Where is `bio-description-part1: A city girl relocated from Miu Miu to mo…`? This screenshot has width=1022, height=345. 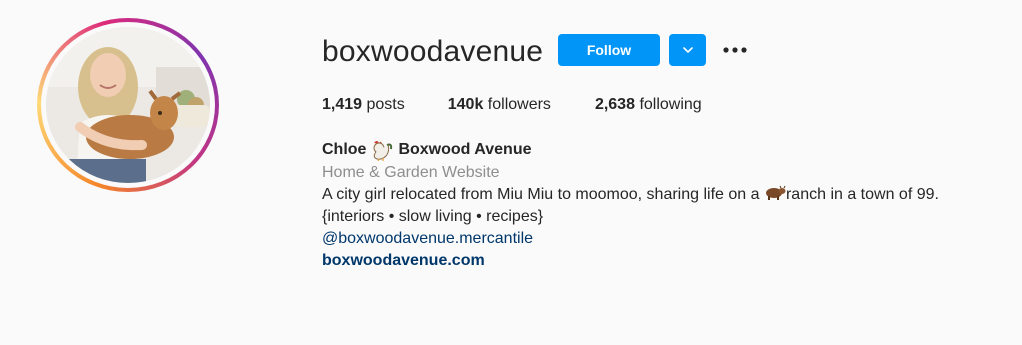
bio-description-part1: A city girl relocated from Miu Miu to mo… is located at coordinates (541, 194).